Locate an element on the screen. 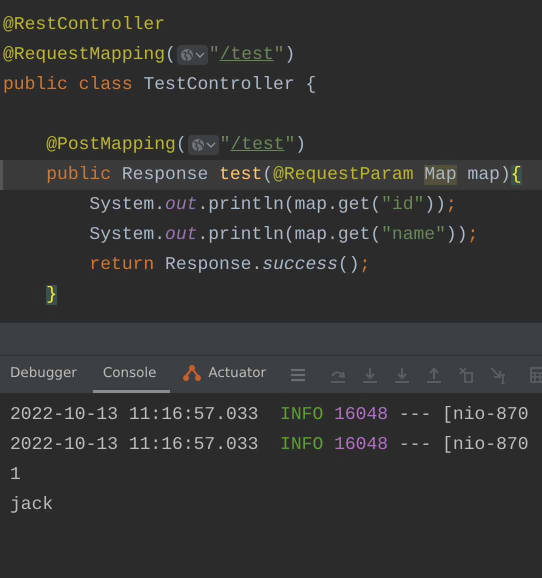 This screenshot has height=578, width=542. arrow-cursor-icon is located at coordinates (498, 375).